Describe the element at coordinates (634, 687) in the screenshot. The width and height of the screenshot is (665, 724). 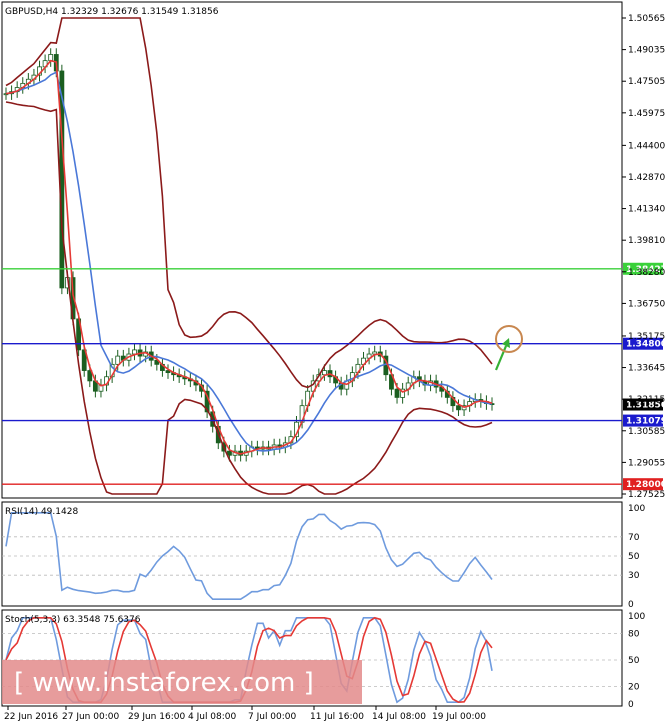
I see `stoch-axis-label: 20` at that location.